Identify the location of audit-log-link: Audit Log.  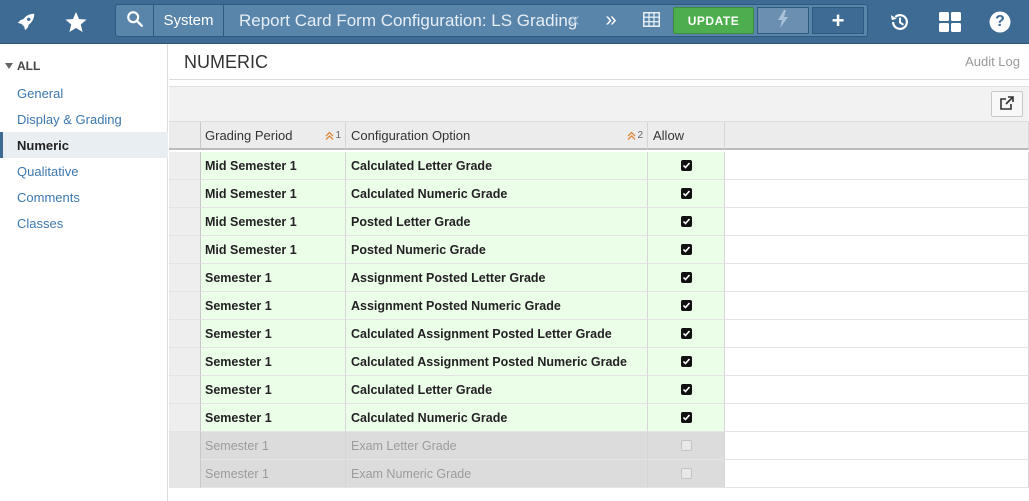
(992, 61).